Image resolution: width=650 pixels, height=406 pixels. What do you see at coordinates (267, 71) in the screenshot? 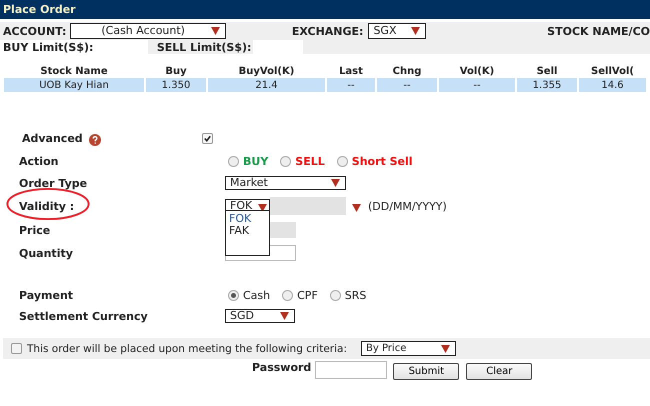
I see `column-header: BuyVol(K)` at bounding box center [267, 71].